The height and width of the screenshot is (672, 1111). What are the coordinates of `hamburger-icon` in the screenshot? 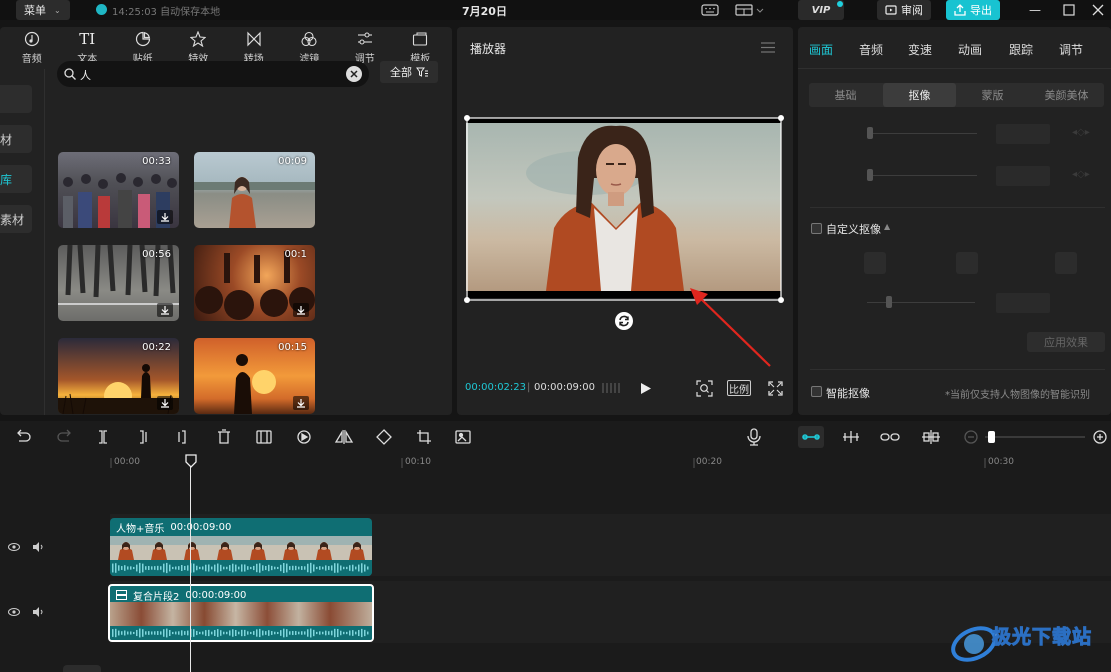 It's located at (768, 47).